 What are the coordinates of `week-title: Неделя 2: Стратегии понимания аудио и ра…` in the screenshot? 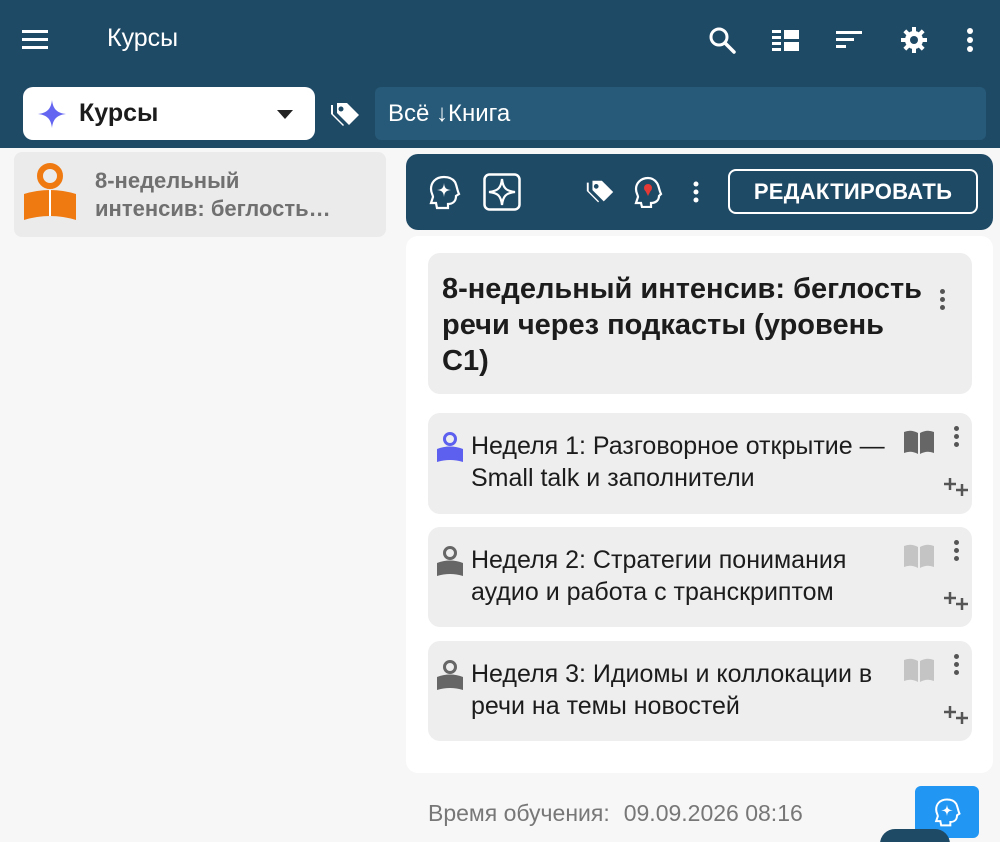 It's located at (659, 576).